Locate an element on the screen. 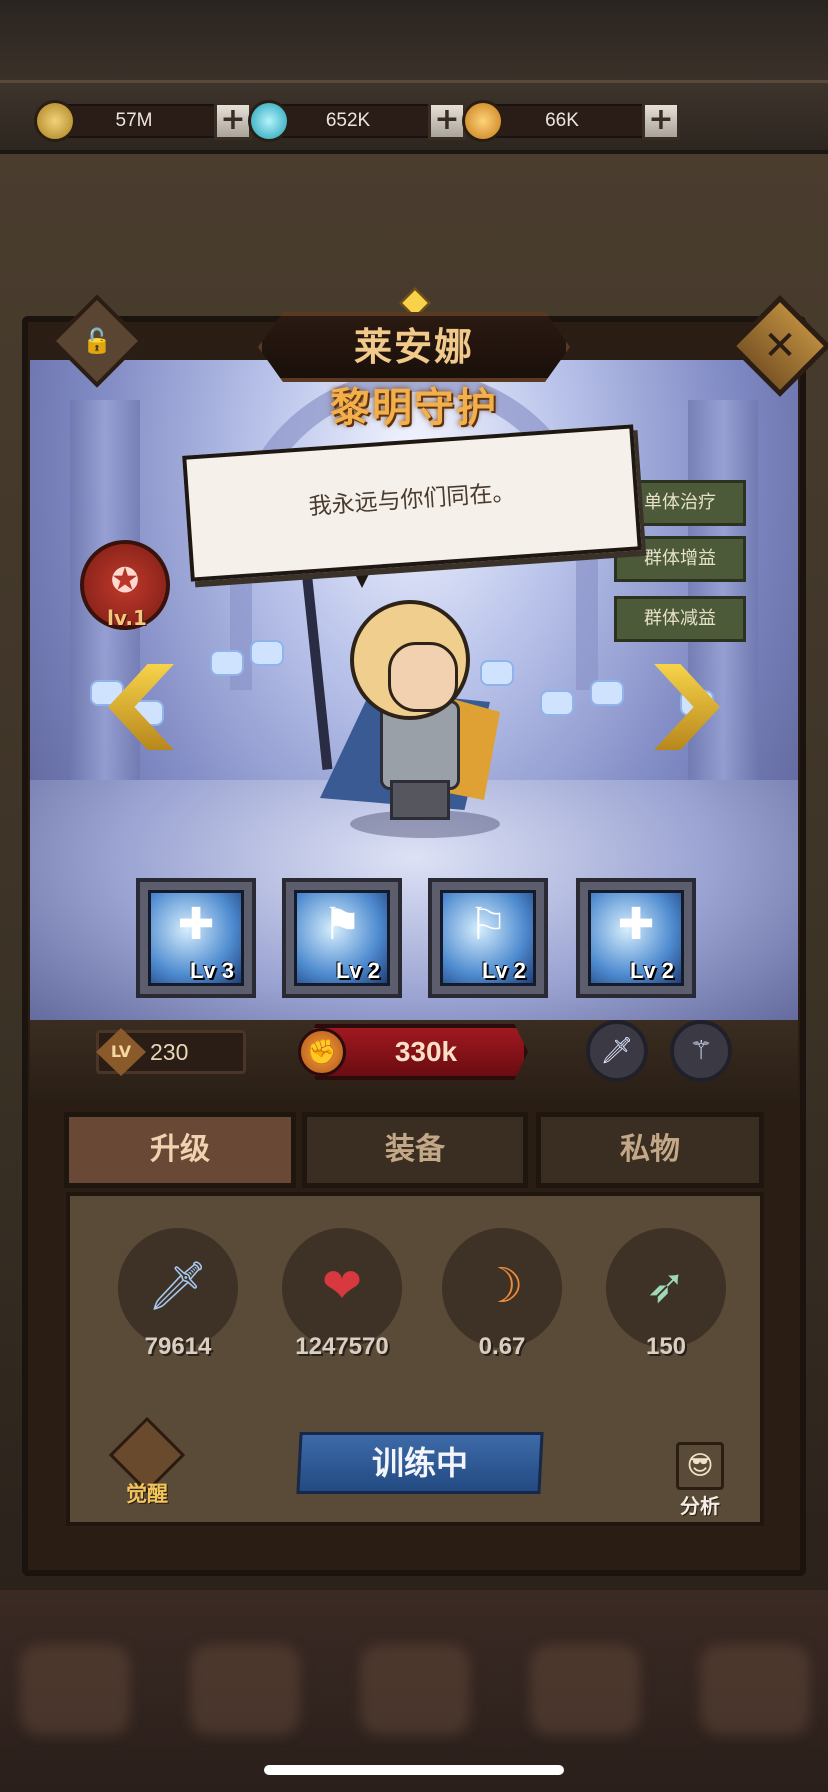 The image size is (828, 1792). skill-slot-3: ⚐ Lv 2 is located at coordinates (488, 938).